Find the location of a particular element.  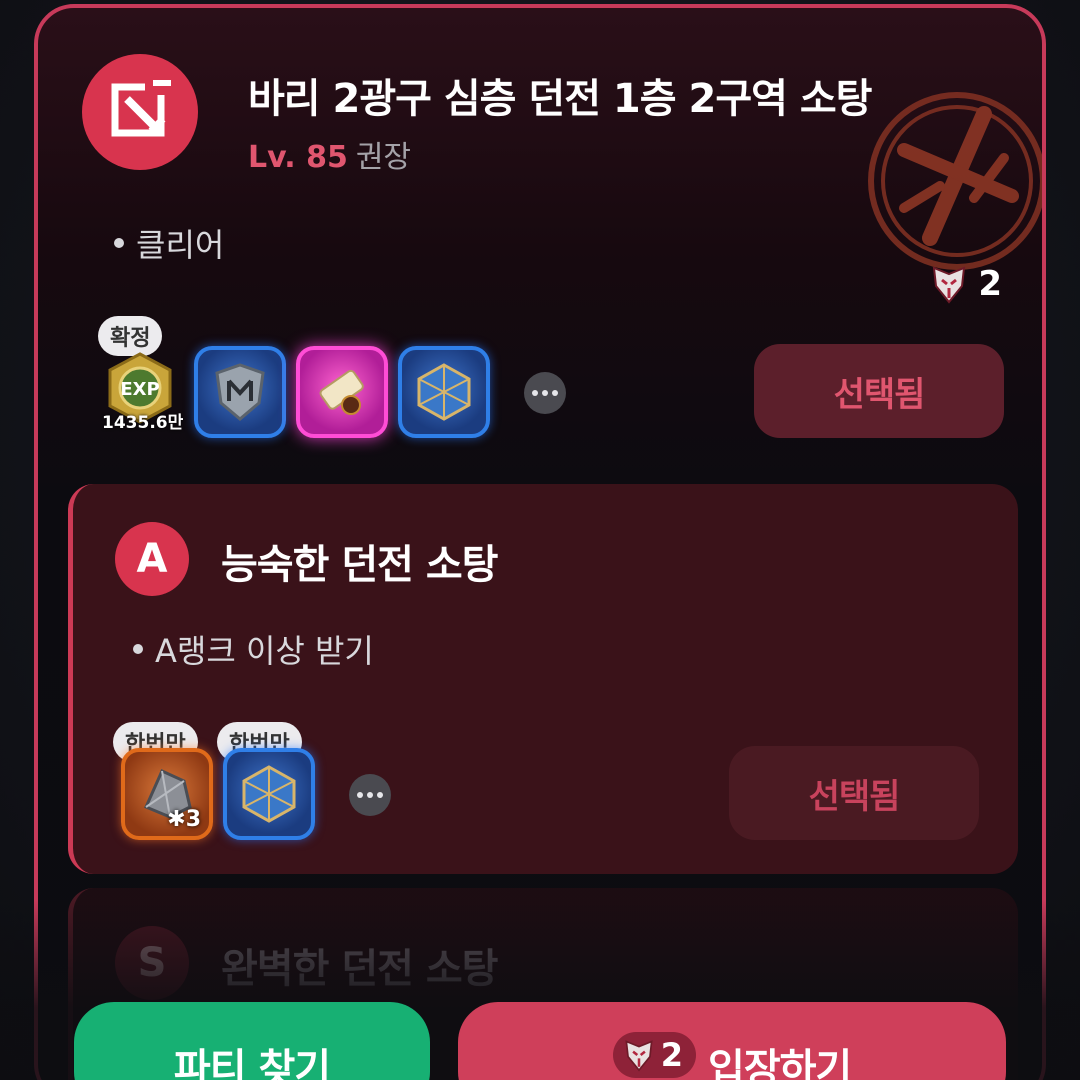

scroll-reward is located at coordinates (342, 392).